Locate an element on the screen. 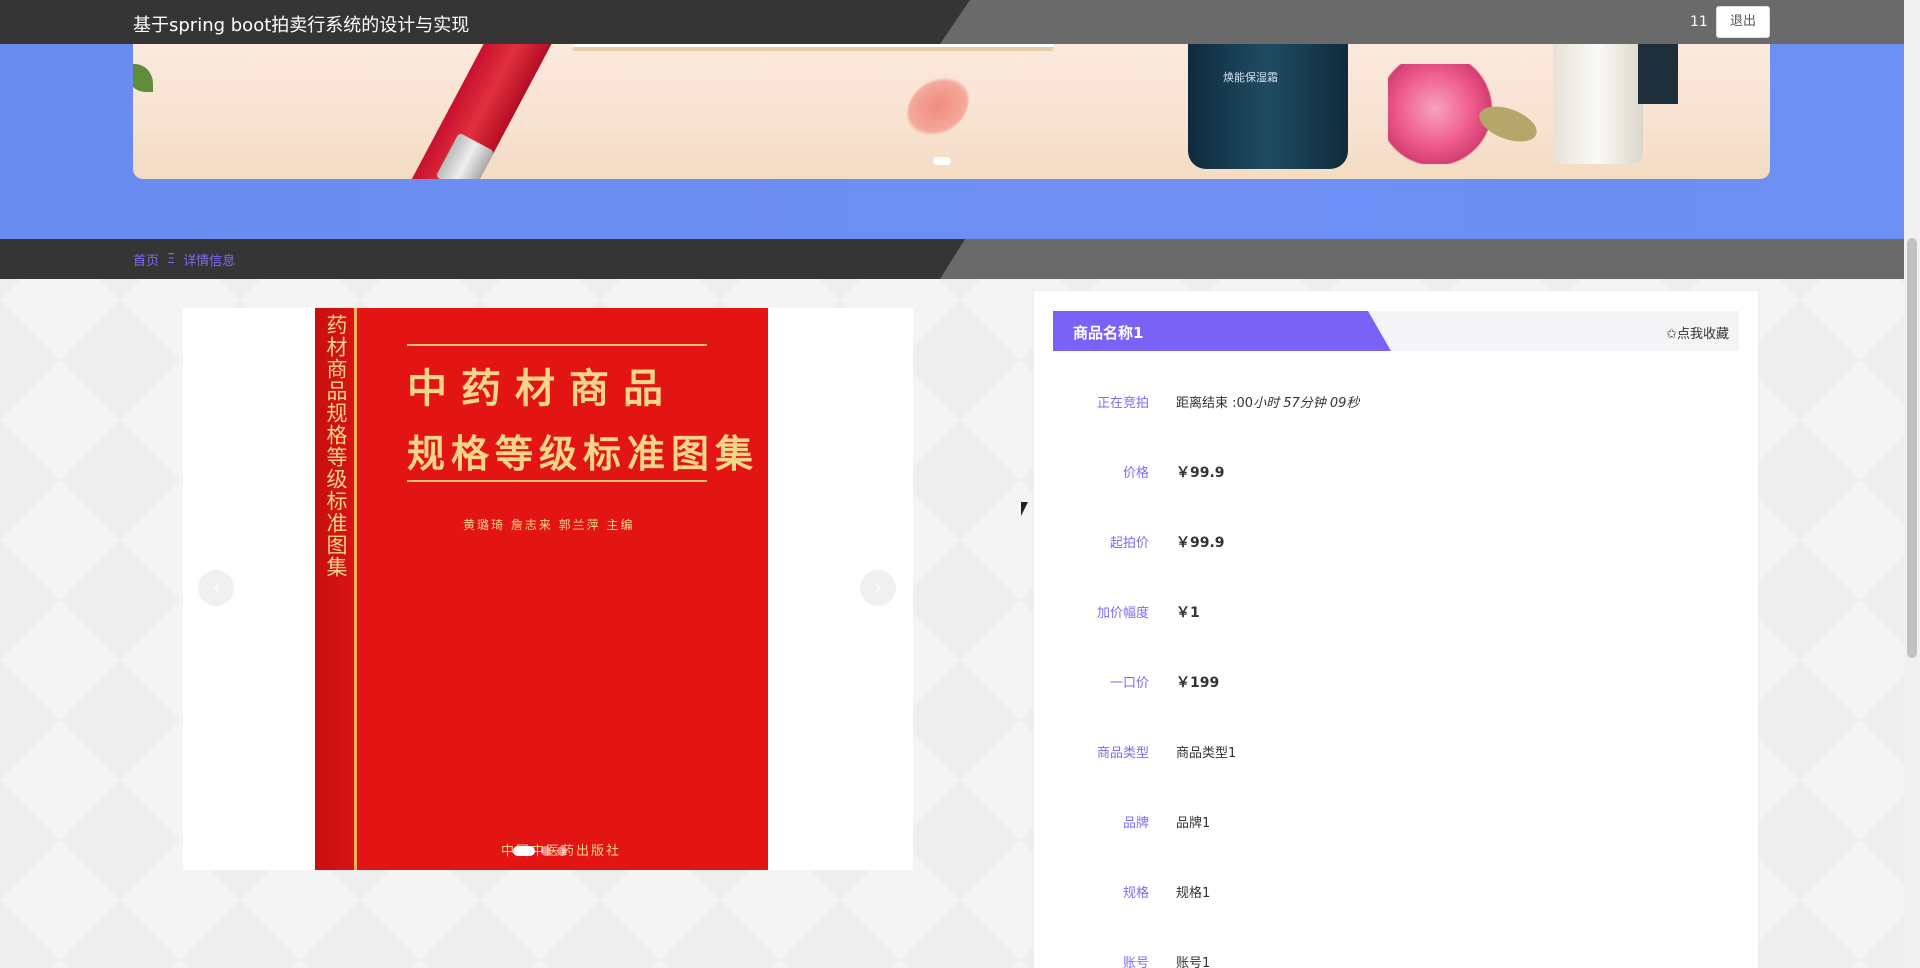 Image resolution: width=1920 pixels, height=968 pixels. logout-button: 退出 is located at coordinates (1743, 22).